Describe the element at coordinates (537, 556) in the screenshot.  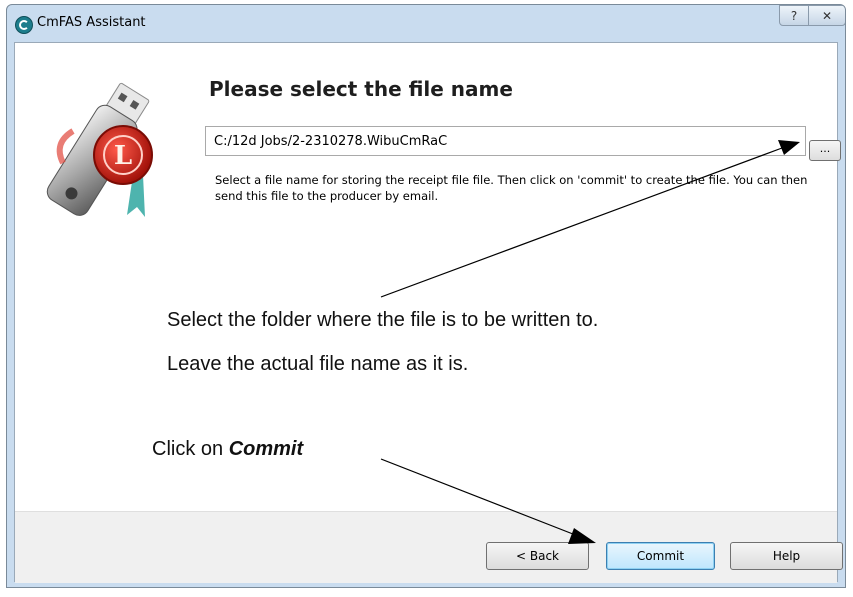
I see `back-button: < Back` at that location.